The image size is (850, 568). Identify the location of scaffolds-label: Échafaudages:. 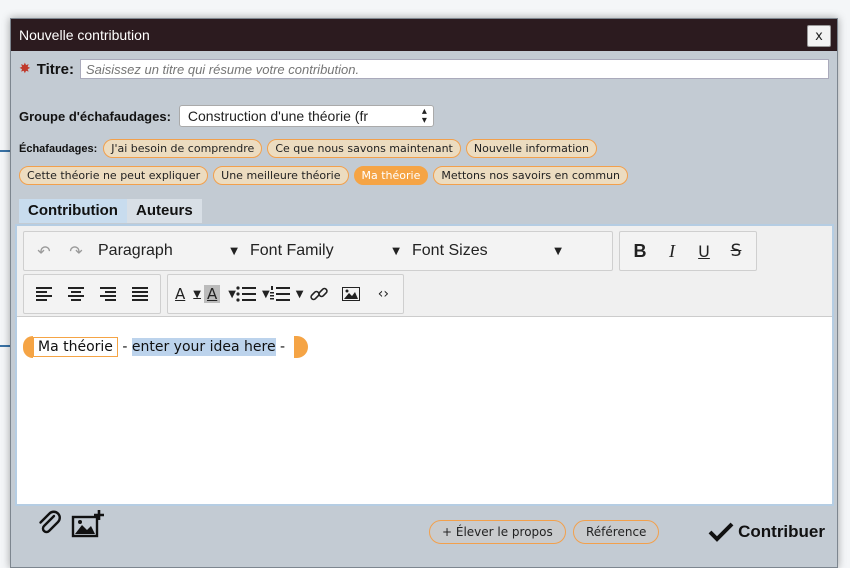
(58, 148).